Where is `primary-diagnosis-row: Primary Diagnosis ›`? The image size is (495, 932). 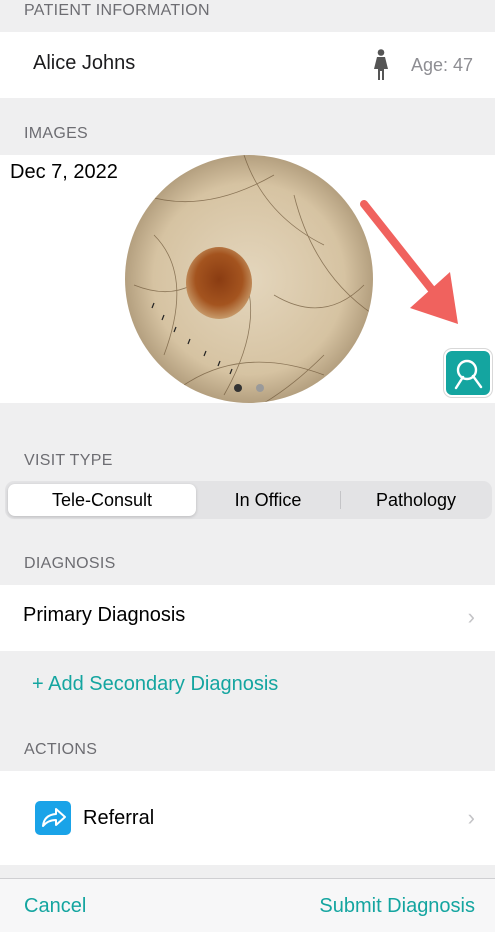
primary-diagnosis-row: Primary Diagnosis › is located at coordinates (247, 618).